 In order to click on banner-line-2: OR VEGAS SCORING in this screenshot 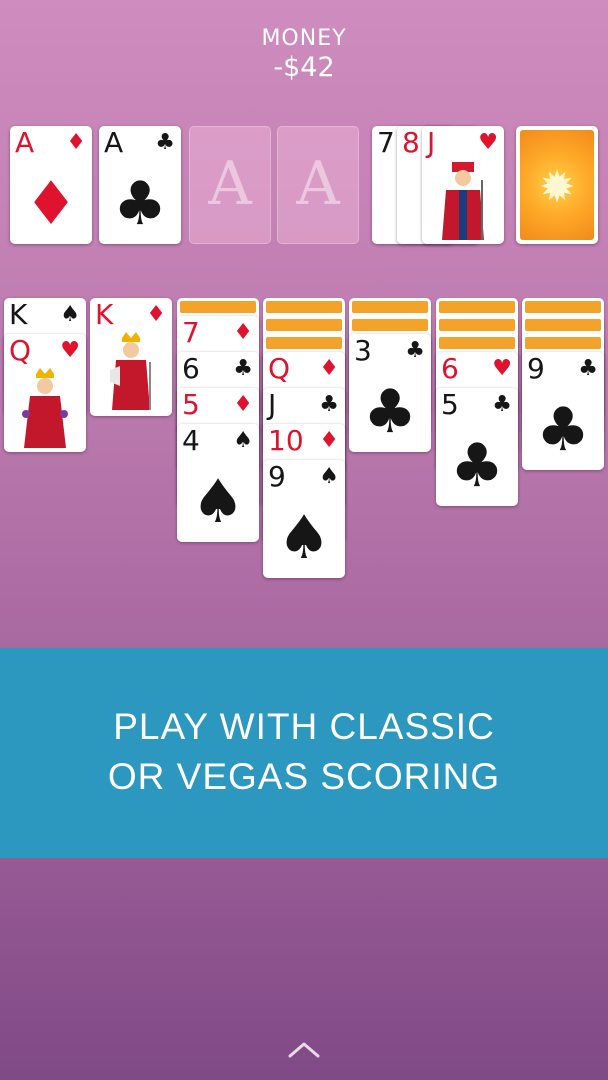, I will do `click(304, 776)`.